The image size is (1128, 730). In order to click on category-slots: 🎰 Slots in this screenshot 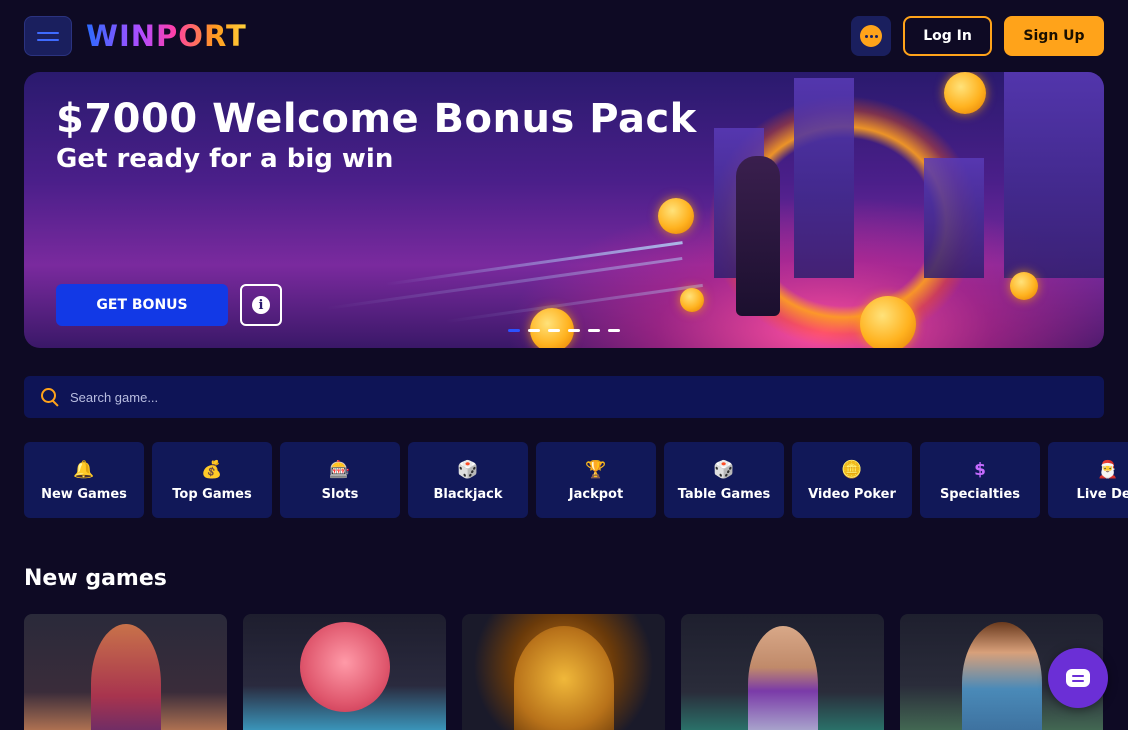, I will do `click(340, 480)`.